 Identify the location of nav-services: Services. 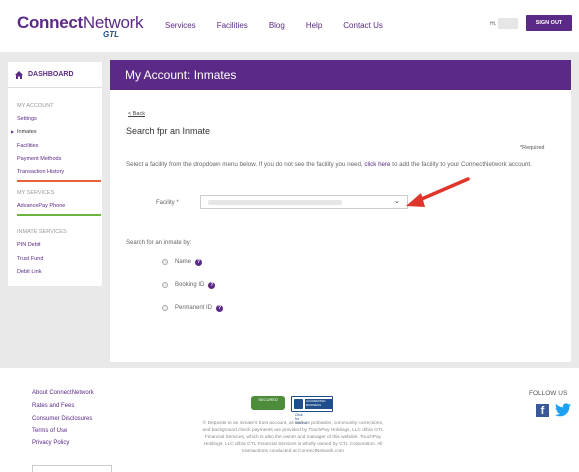
(180, 25).